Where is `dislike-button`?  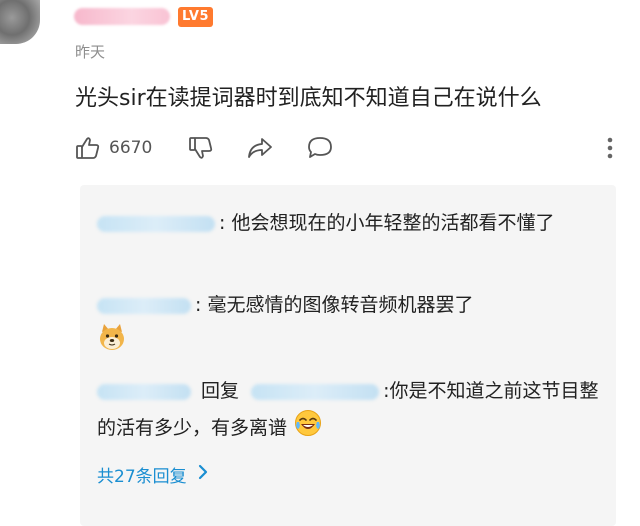 dislike-button is located at coordinates (201, 148).